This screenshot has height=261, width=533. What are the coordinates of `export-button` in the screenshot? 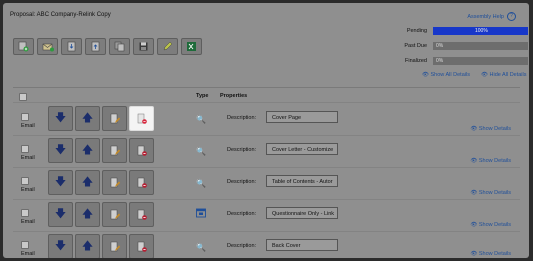 It's located at (95, 46).